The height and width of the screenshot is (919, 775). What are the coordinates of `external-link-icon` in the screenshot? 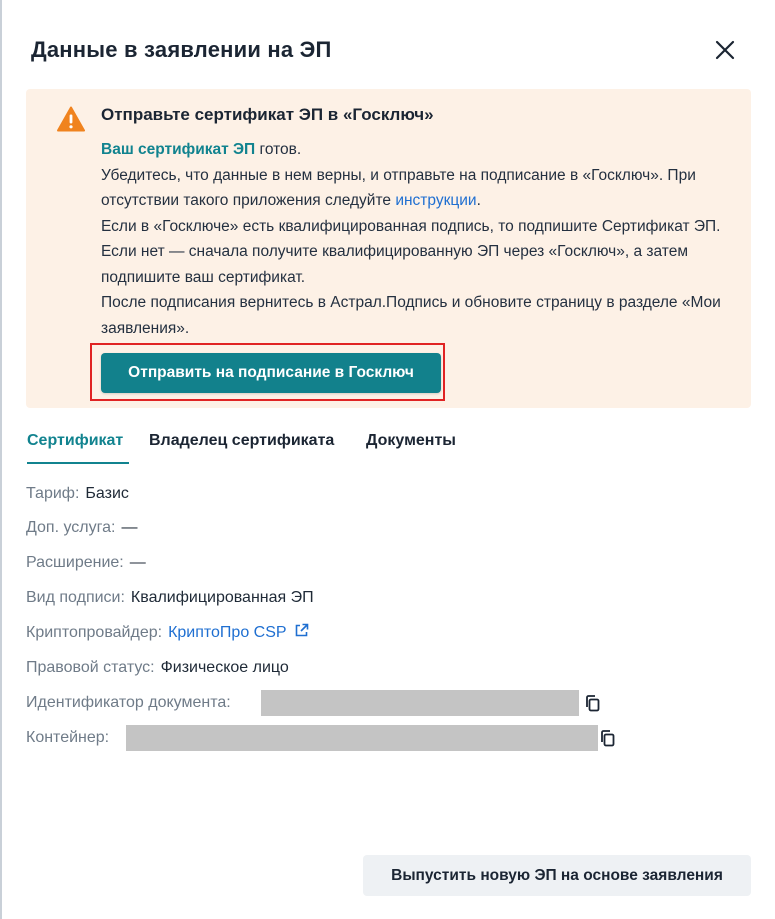 It's located at (302, 630).